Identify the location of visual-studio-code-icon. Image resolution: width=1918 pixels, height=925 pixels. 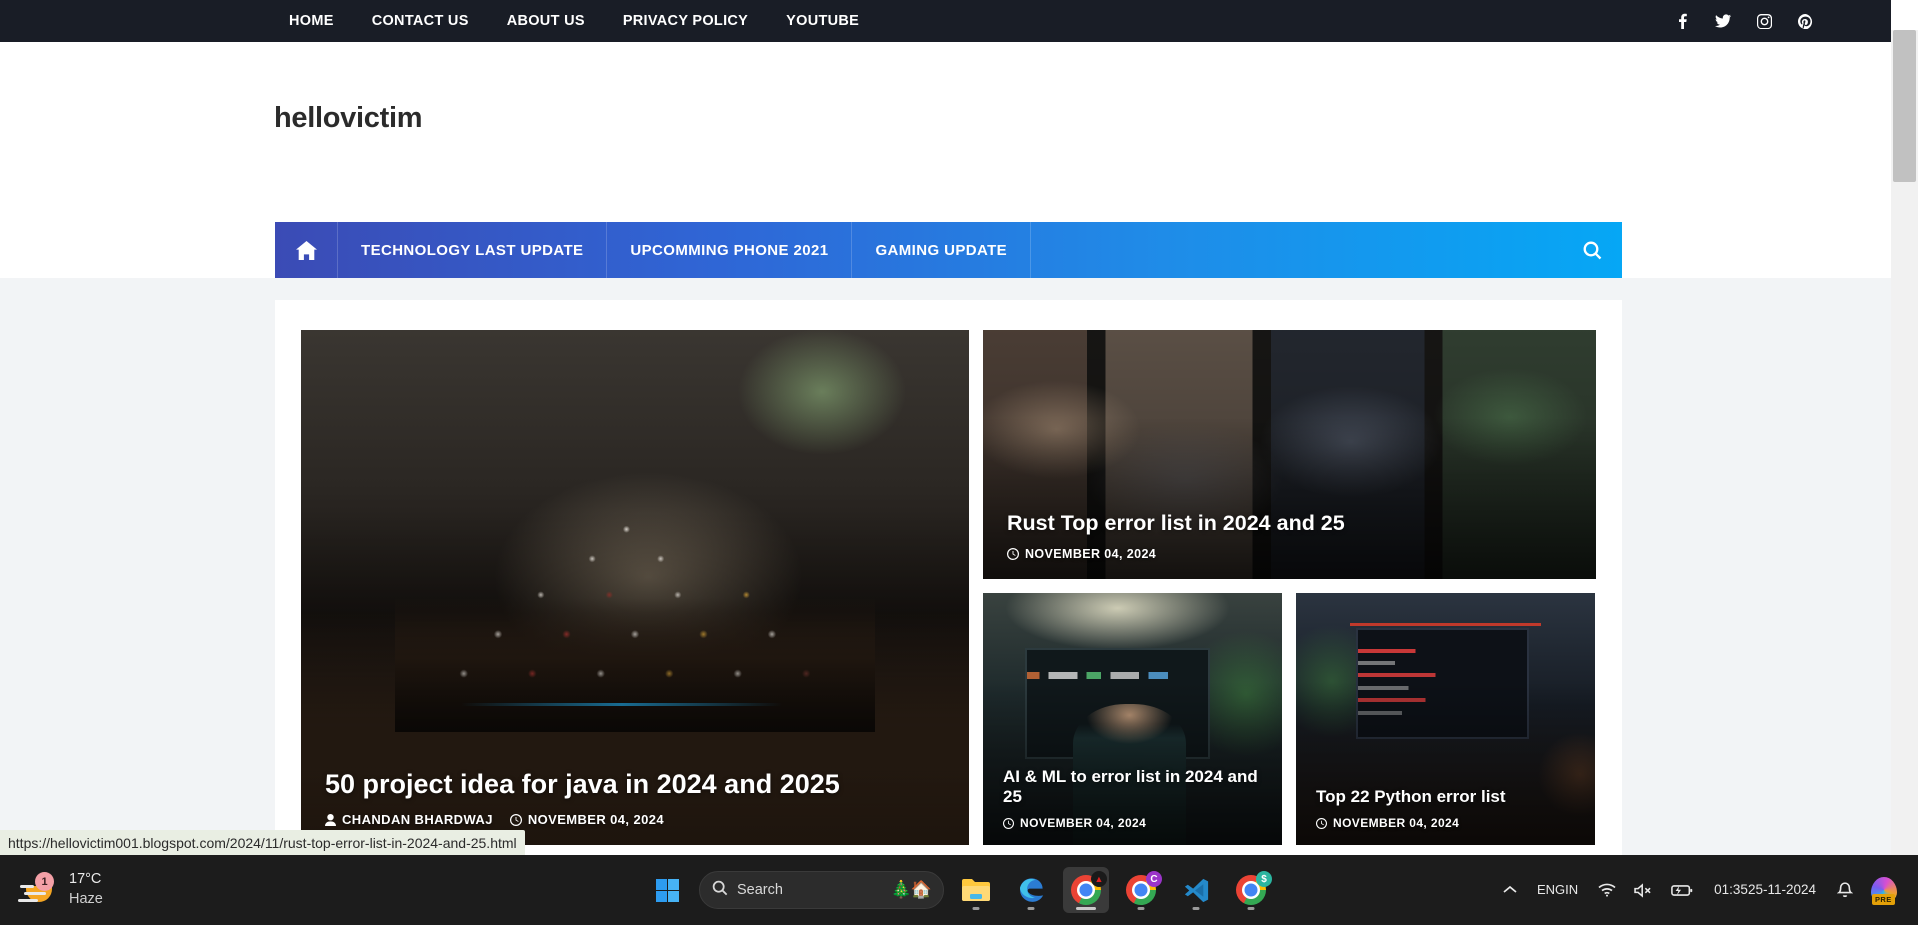
(1196, 890).